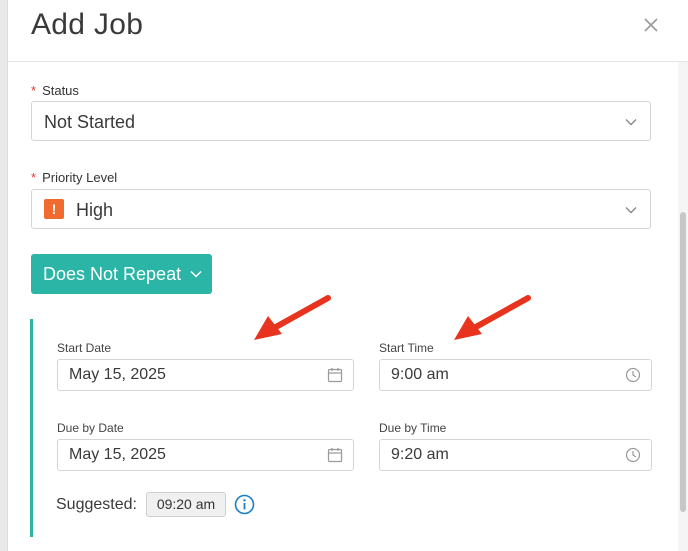 The image size is (688, 551). I want to click on status-label-text: Status, so click(60, 90).